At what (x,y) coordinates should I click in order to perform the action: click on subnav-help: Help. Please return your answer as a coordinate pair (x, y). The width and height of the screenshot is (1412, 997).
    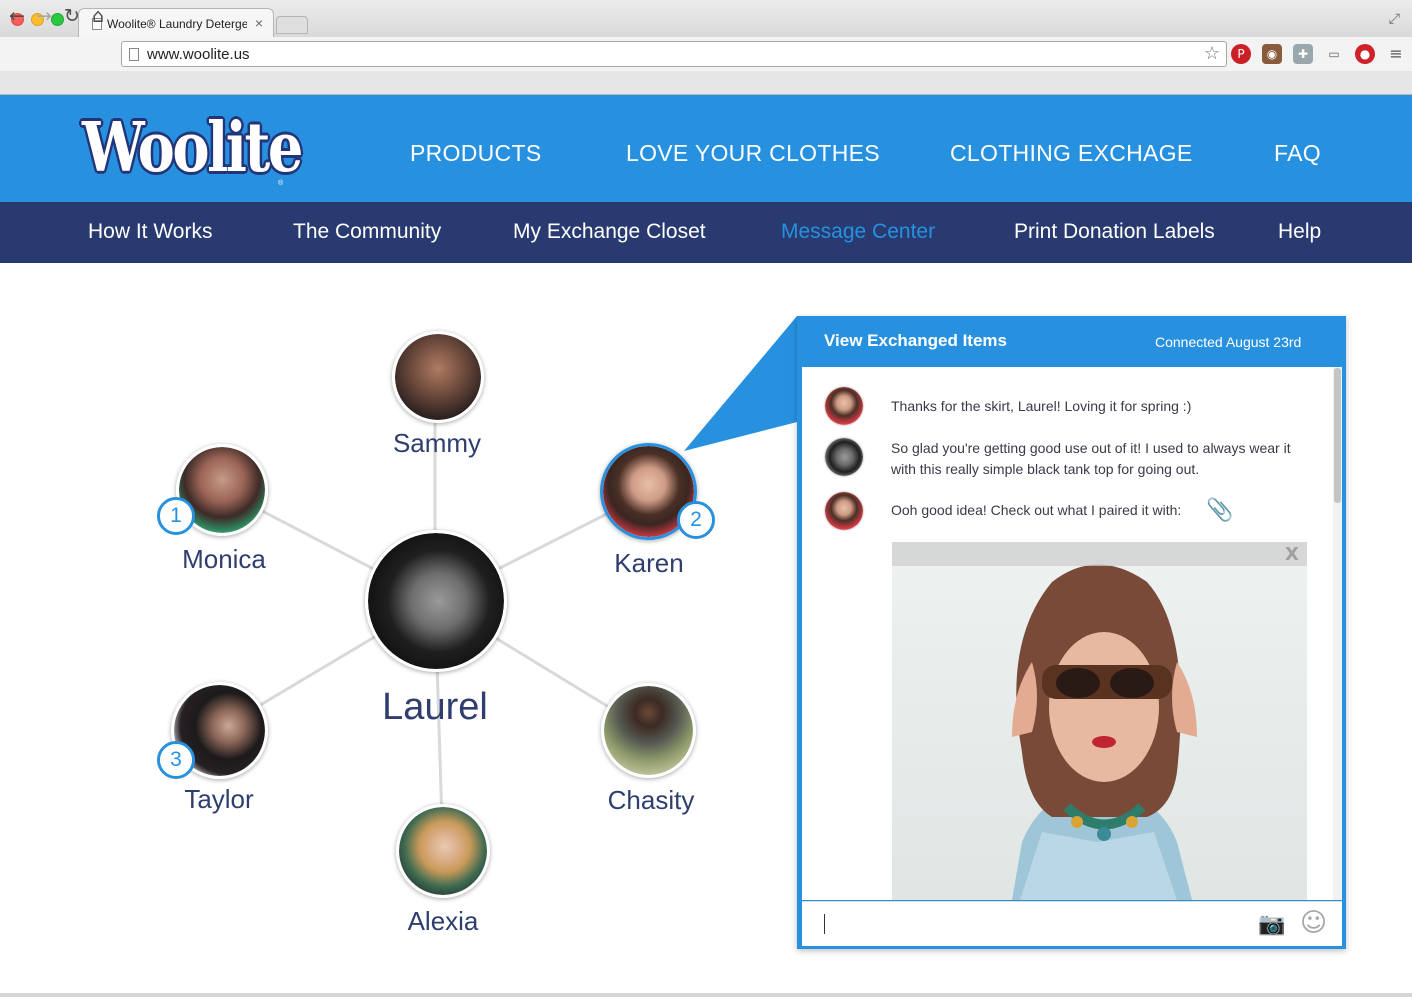
    Looking at the image, I should click on (1299, 232).